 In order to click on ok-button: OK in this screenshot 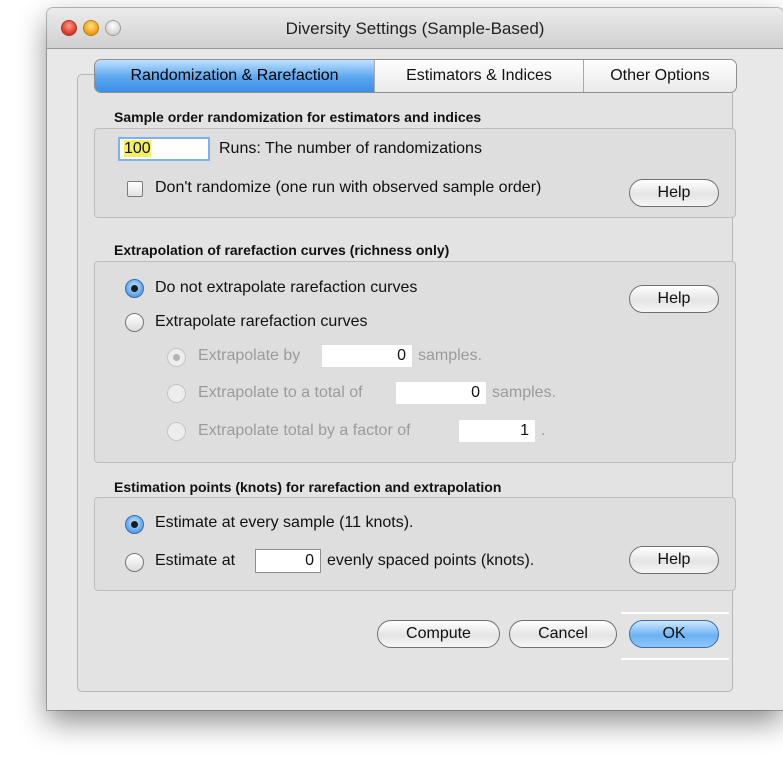, I will do `click(674, 634)`.